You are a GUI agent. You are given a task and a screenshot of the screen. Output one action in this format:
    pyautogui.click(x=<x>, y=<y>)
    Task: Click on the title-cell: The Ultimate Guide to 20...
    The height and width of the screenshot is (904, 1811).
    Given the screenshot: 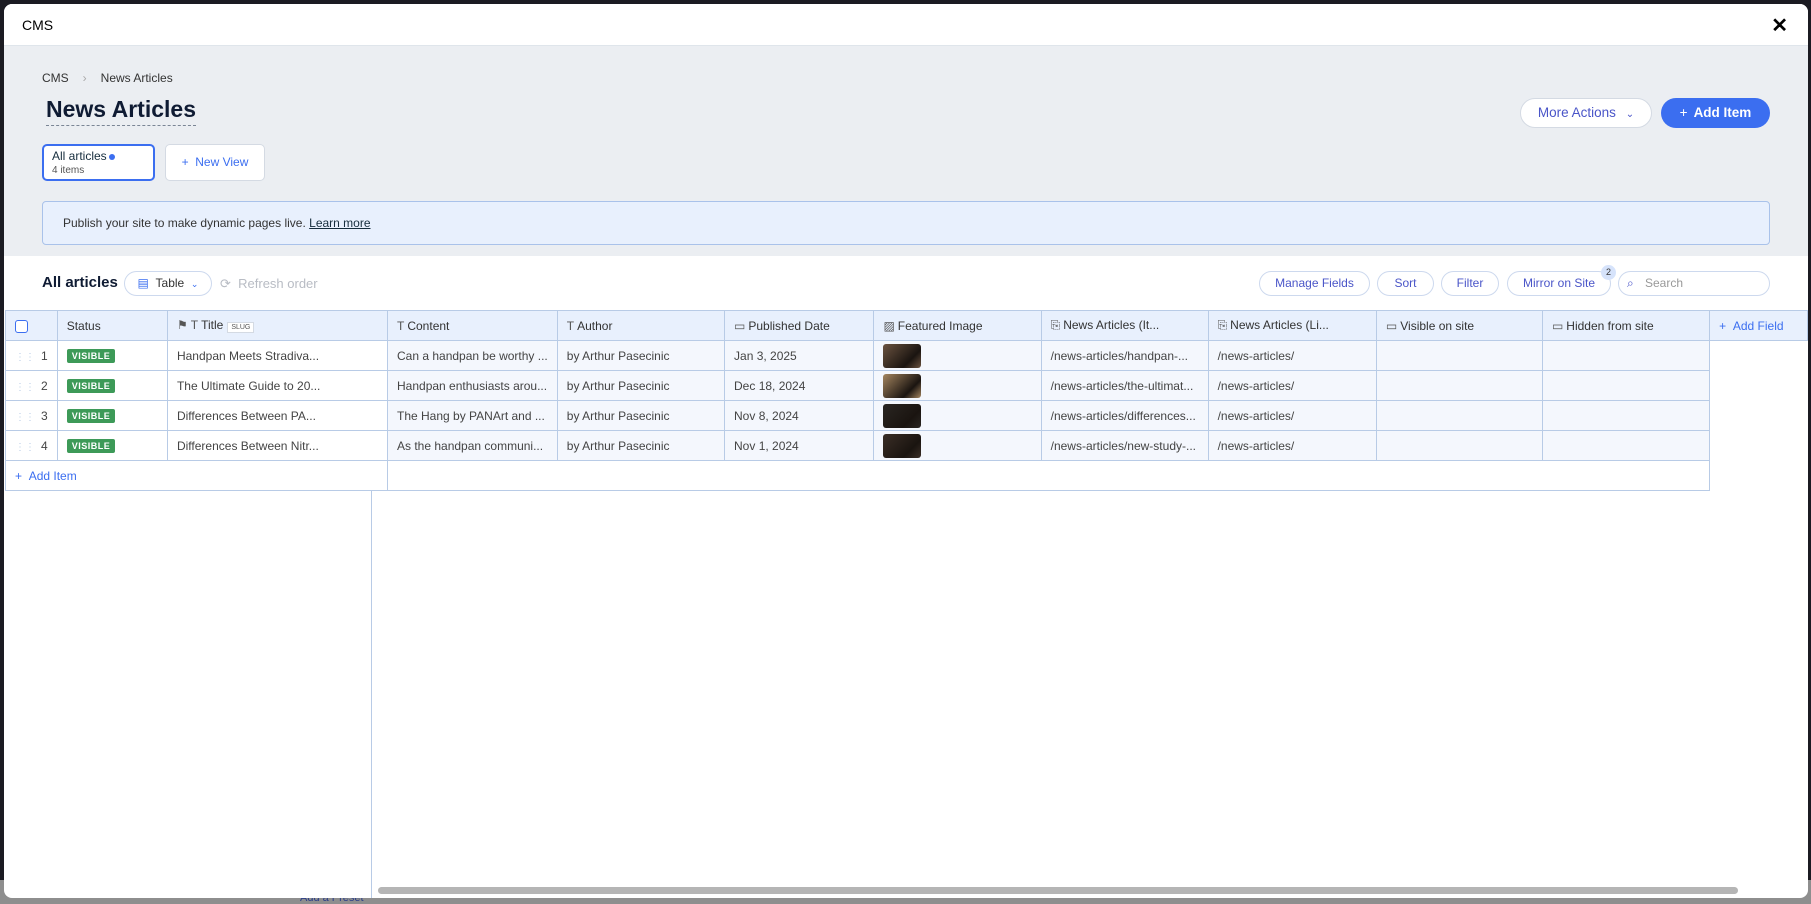 What is the action you would take?
    pyautogui.click(x=277, y=385)
    